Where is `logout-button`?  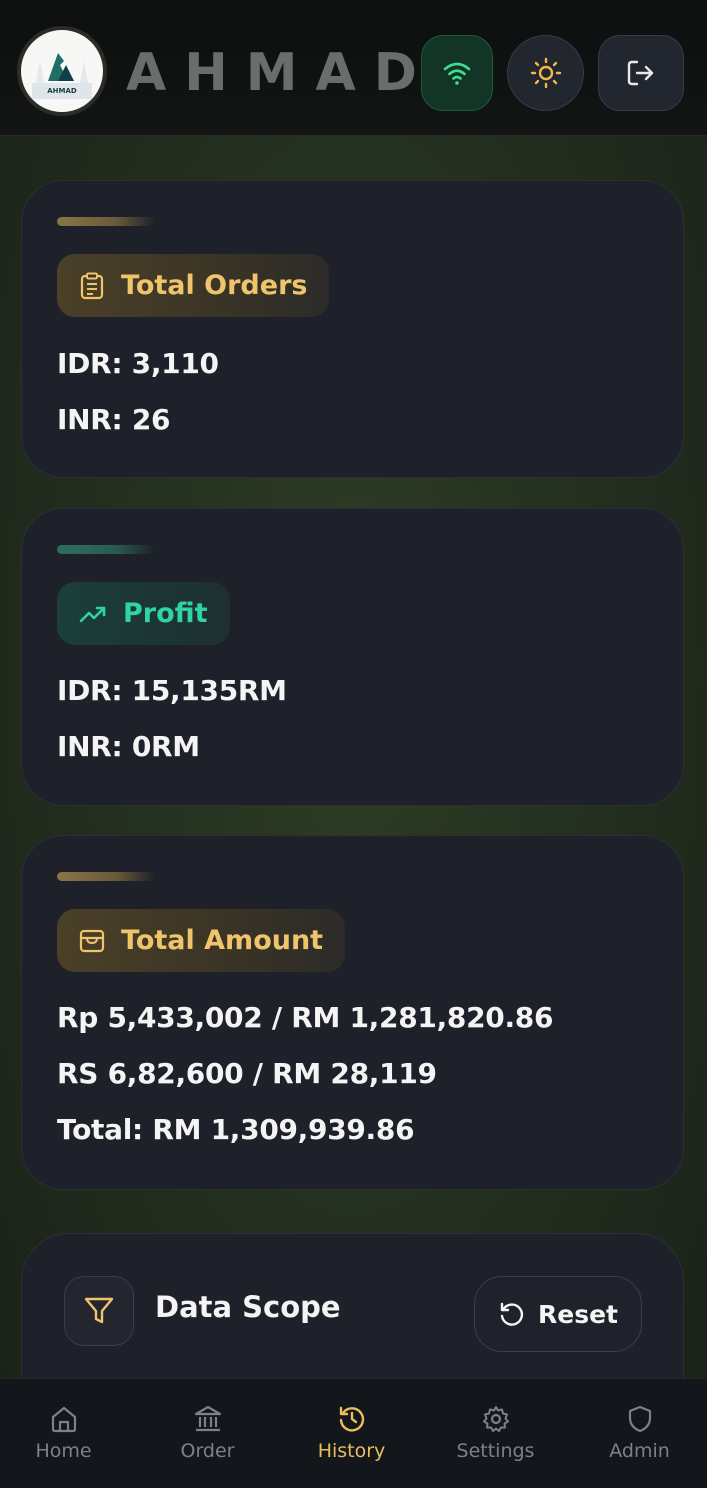 logout-button is located at coordinates (641, 73).